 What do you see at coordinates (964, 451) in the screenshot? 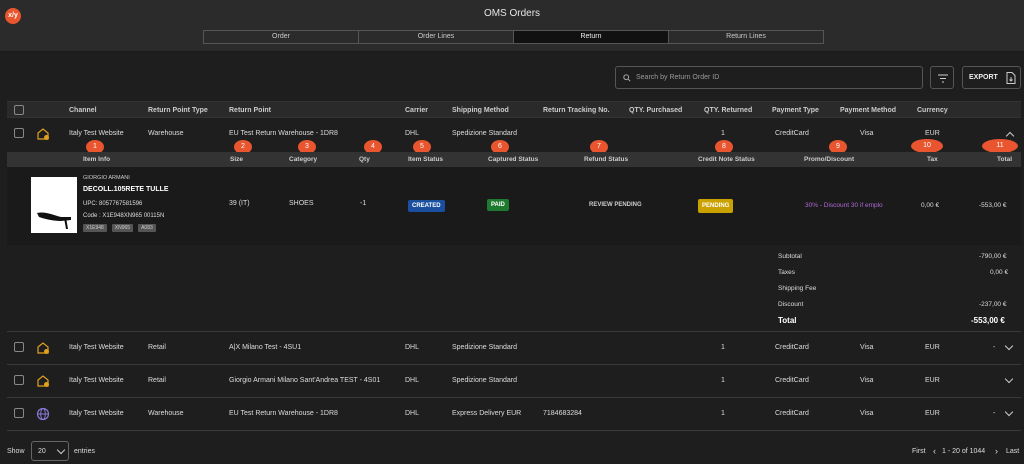
I see `page-range: 1 - 20 of 1044` at bounding box center [964, 451].